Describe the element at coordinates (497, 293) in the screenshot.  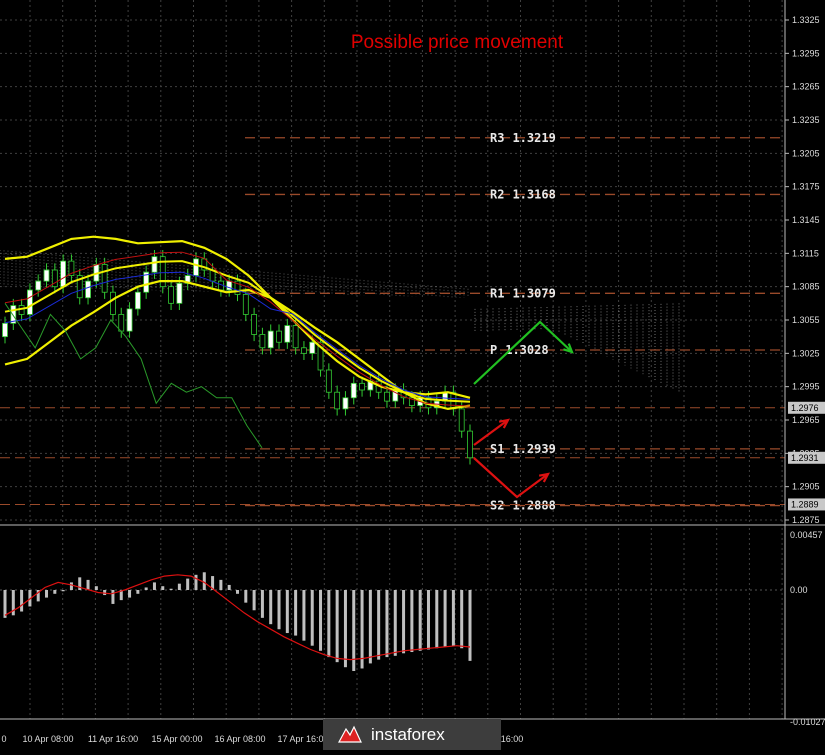
I see `level-name: R1` at that location.